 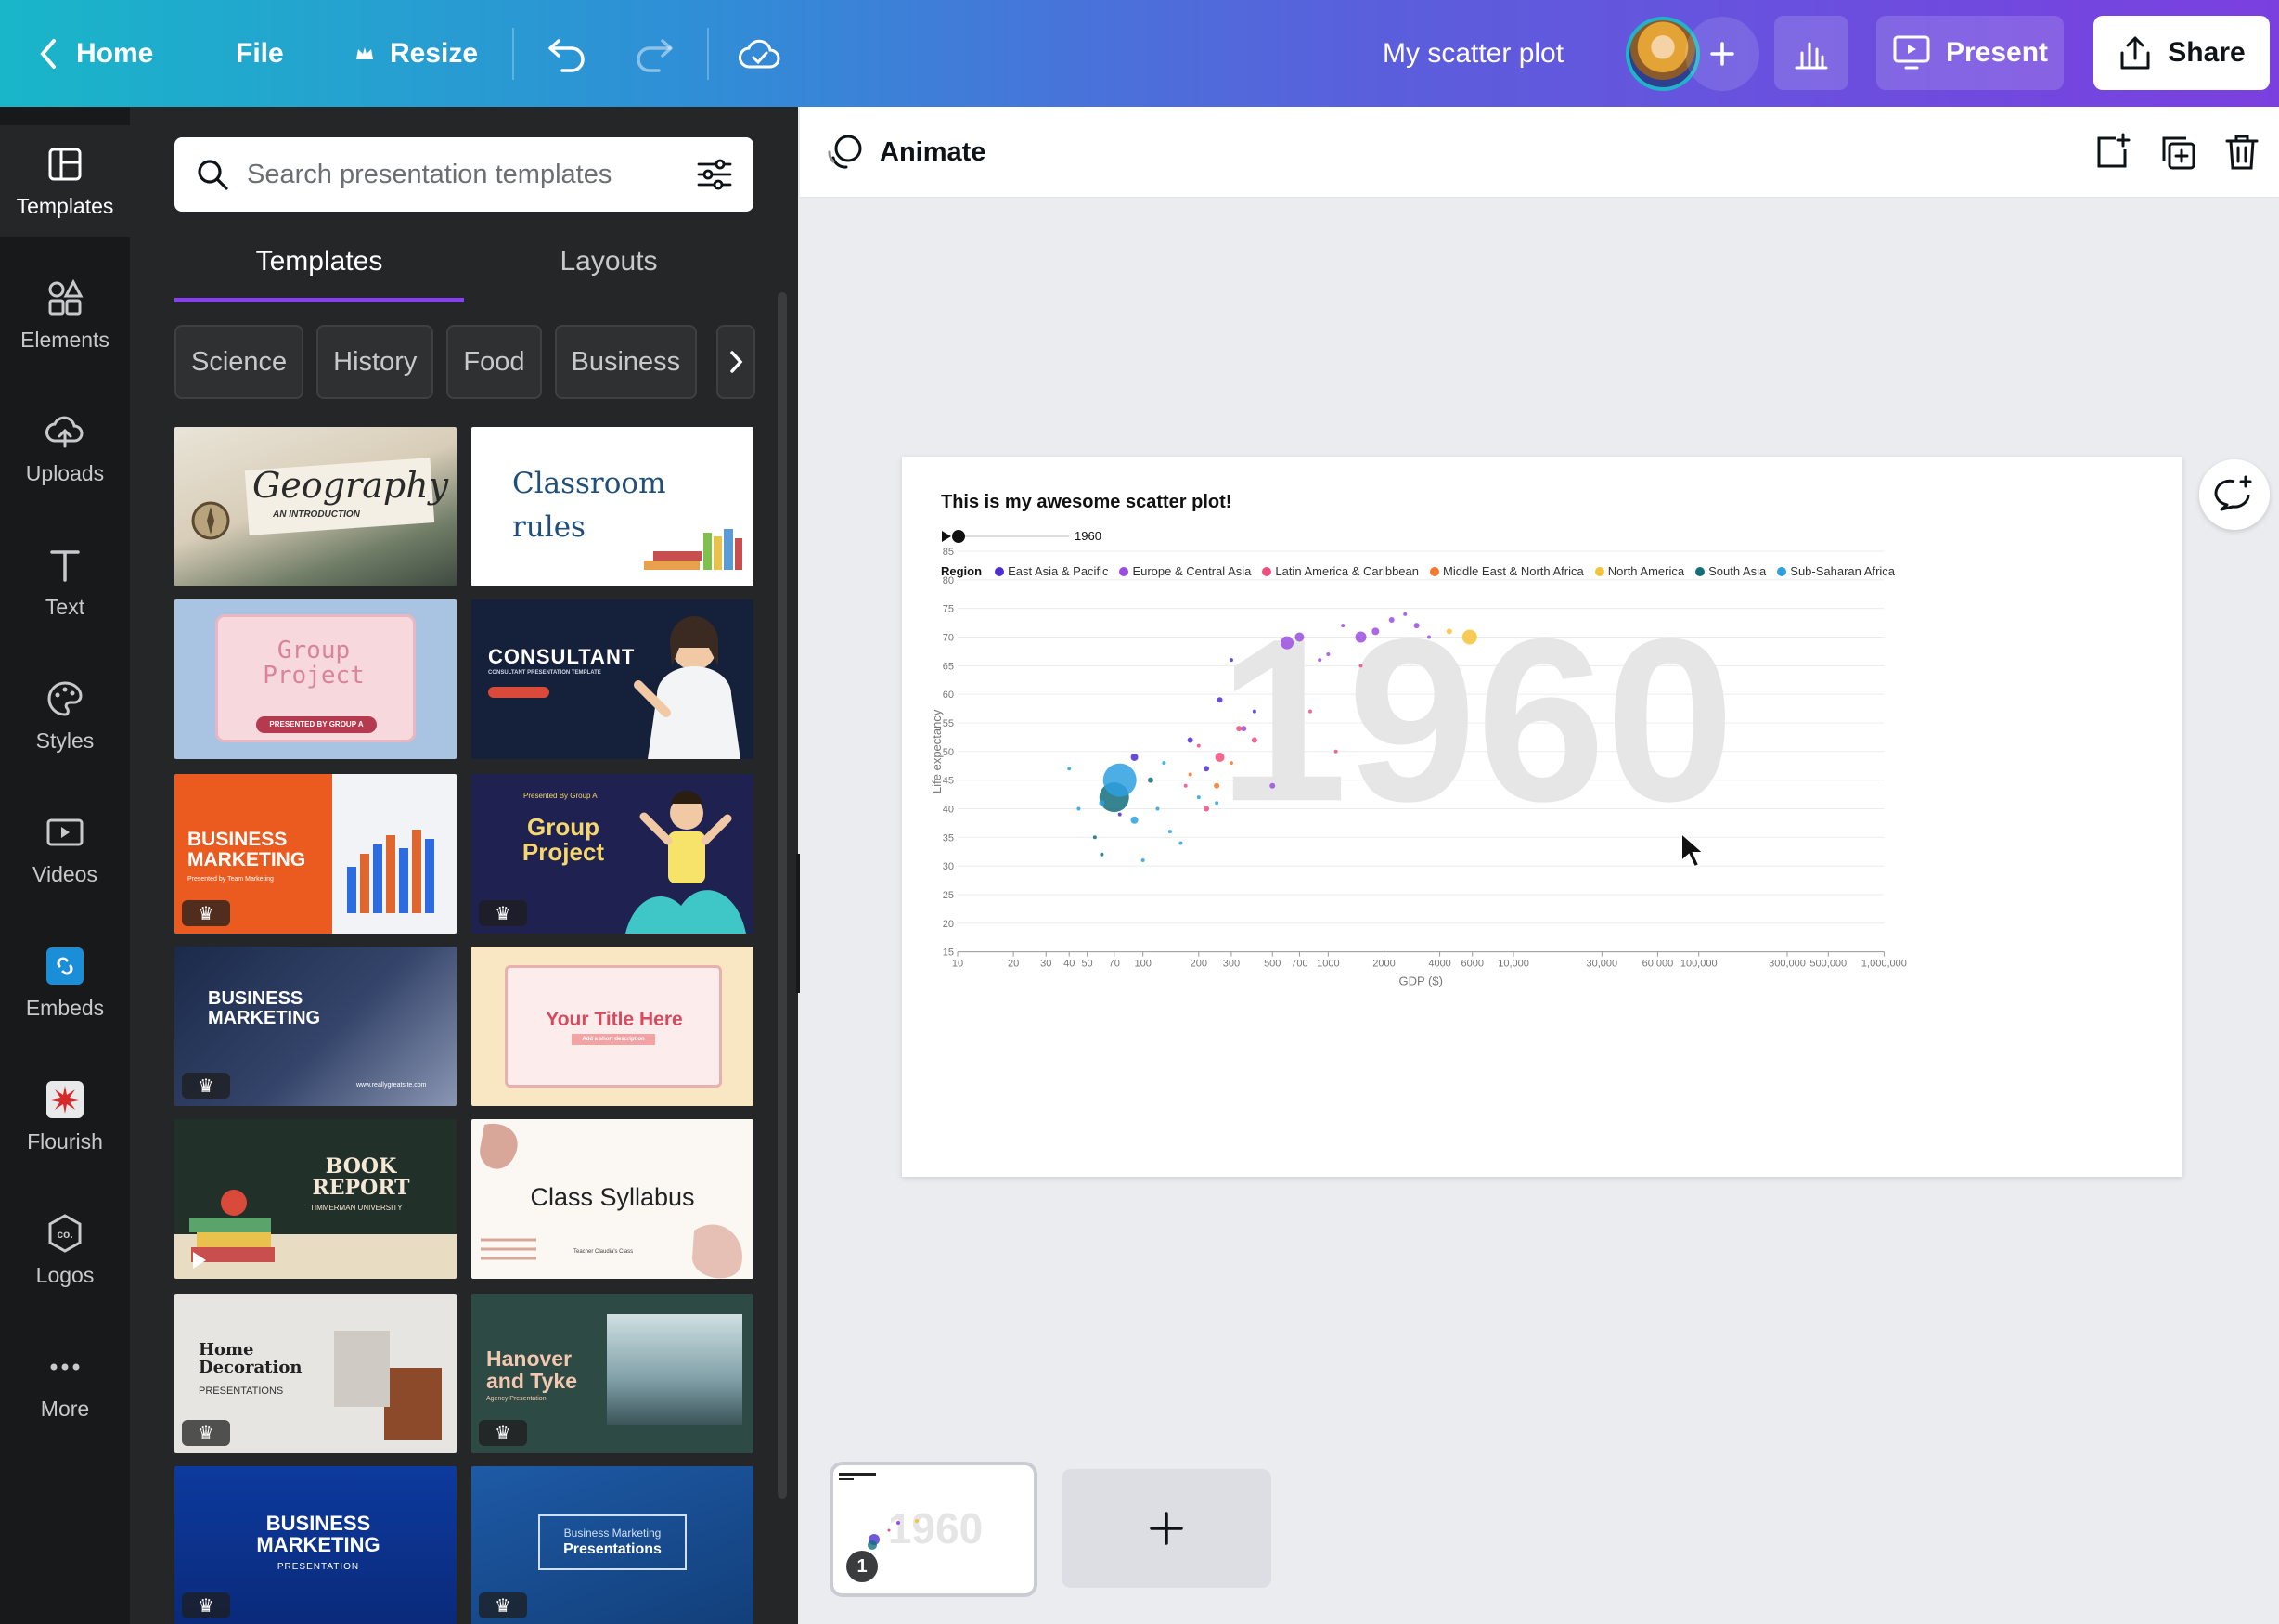 I want to click on document-title: My scatter plot, so click(x=1473, y=54).